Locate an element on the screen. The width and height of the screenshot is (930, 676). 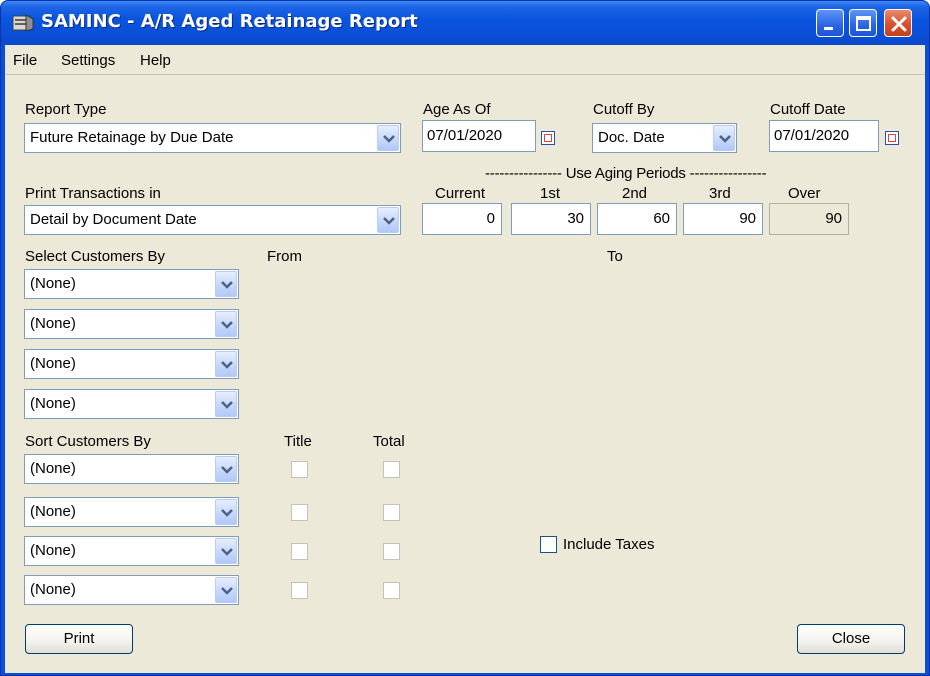
menu-file: File is located at coordinates (25, 60).